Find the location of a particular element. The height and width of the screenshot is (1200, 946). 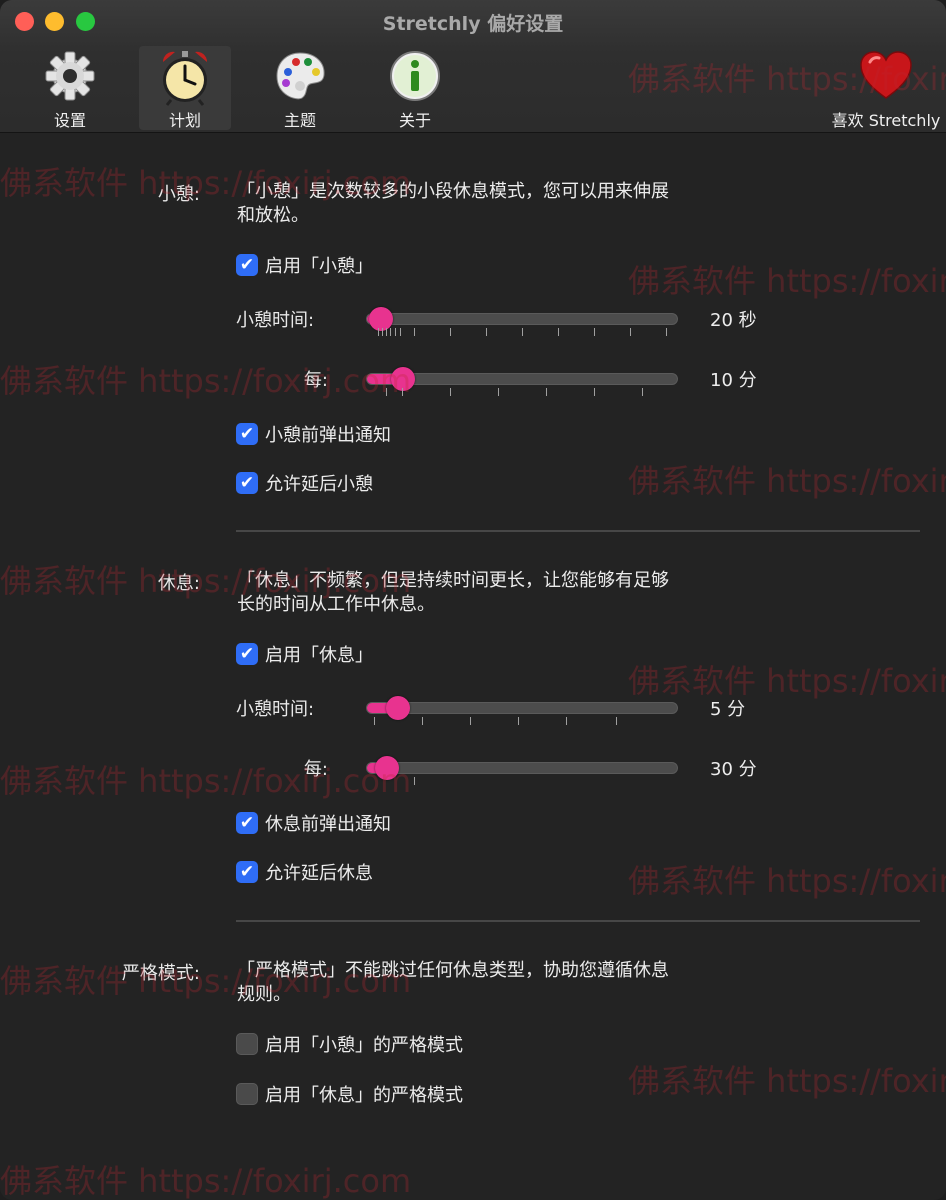

long-break-interval-ticks is located at coordinates (522, 782).